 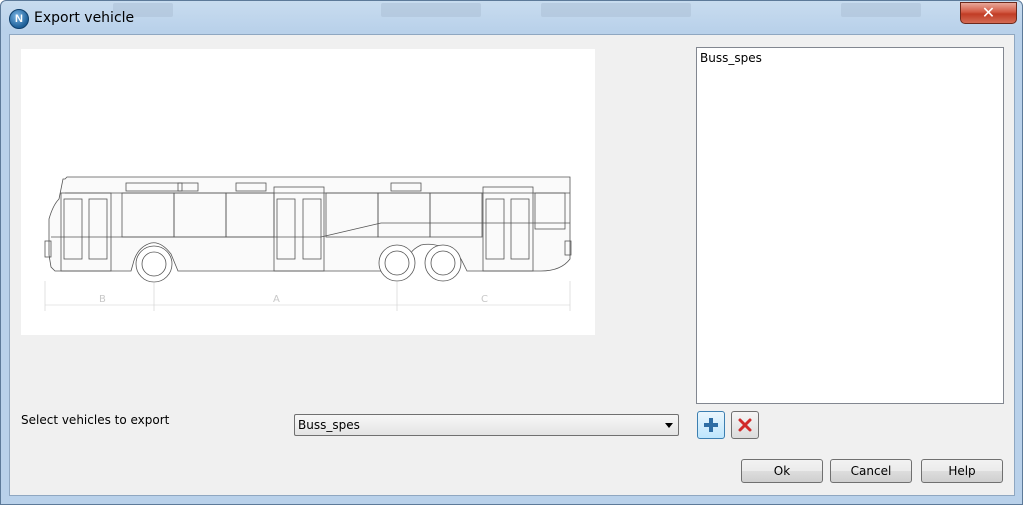 What do you see at coordinates (102, 299) in the screenshot?
I see `dimension-label-b: B` at bounding box center [102, 299].